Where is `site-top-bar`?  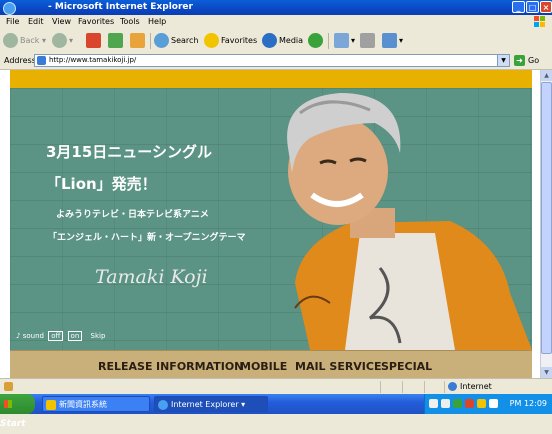 site-top-bar is located at coordinates (271, 79).